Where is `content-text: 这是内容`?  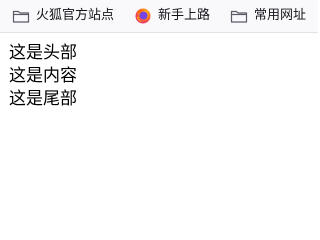
content-text: 这是内容 is located at coordinates (43, 76).